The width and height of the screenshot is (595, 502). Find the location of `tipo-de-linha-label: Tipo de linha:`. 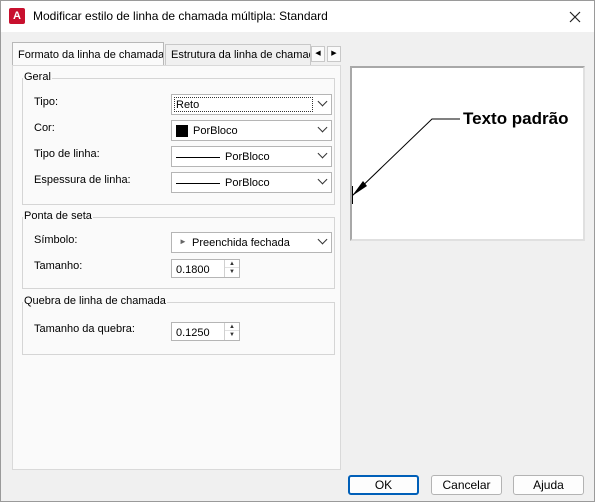

tipo-de-linha-label: Tipo de linha: is located at coordinates (67, 154).